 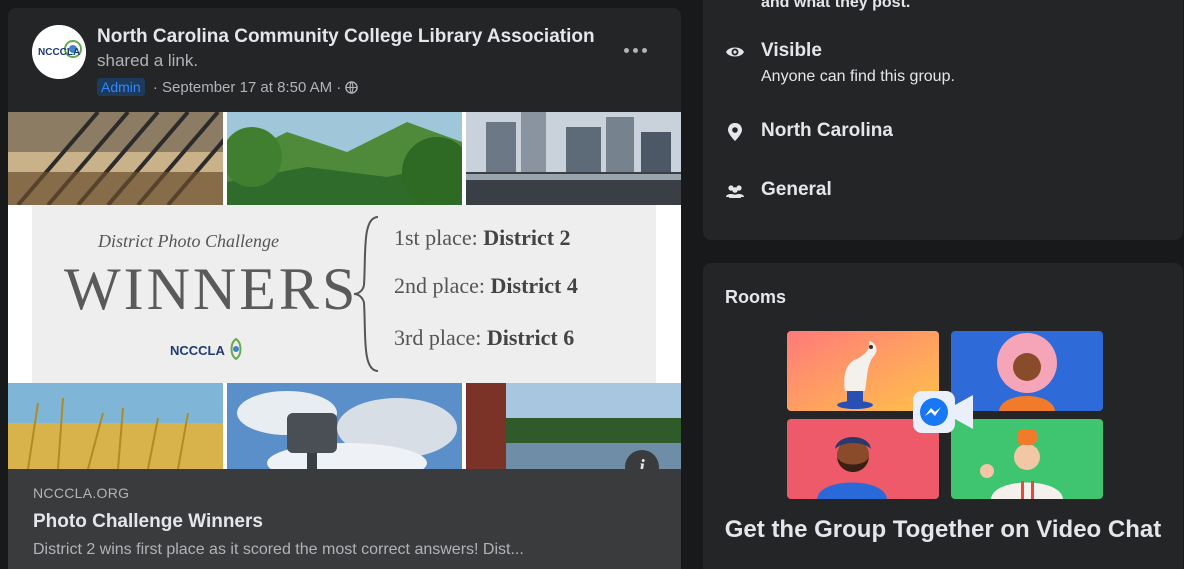 I want to click on more-options-button, so click(x=635, y=50).